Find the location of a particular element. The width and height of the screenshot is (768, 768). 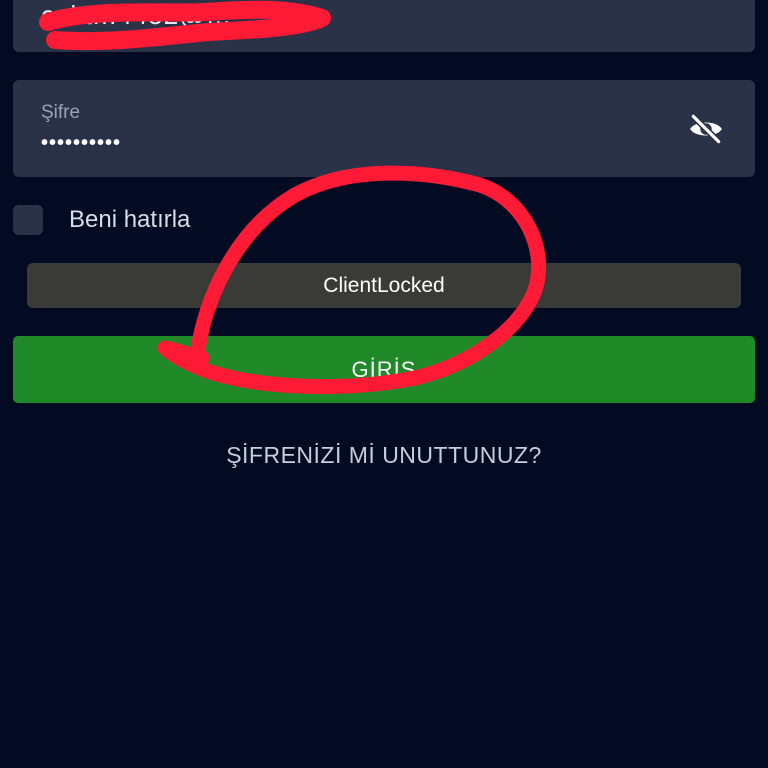

login-button: GİRİŞ is located at coordinates (384, 369).